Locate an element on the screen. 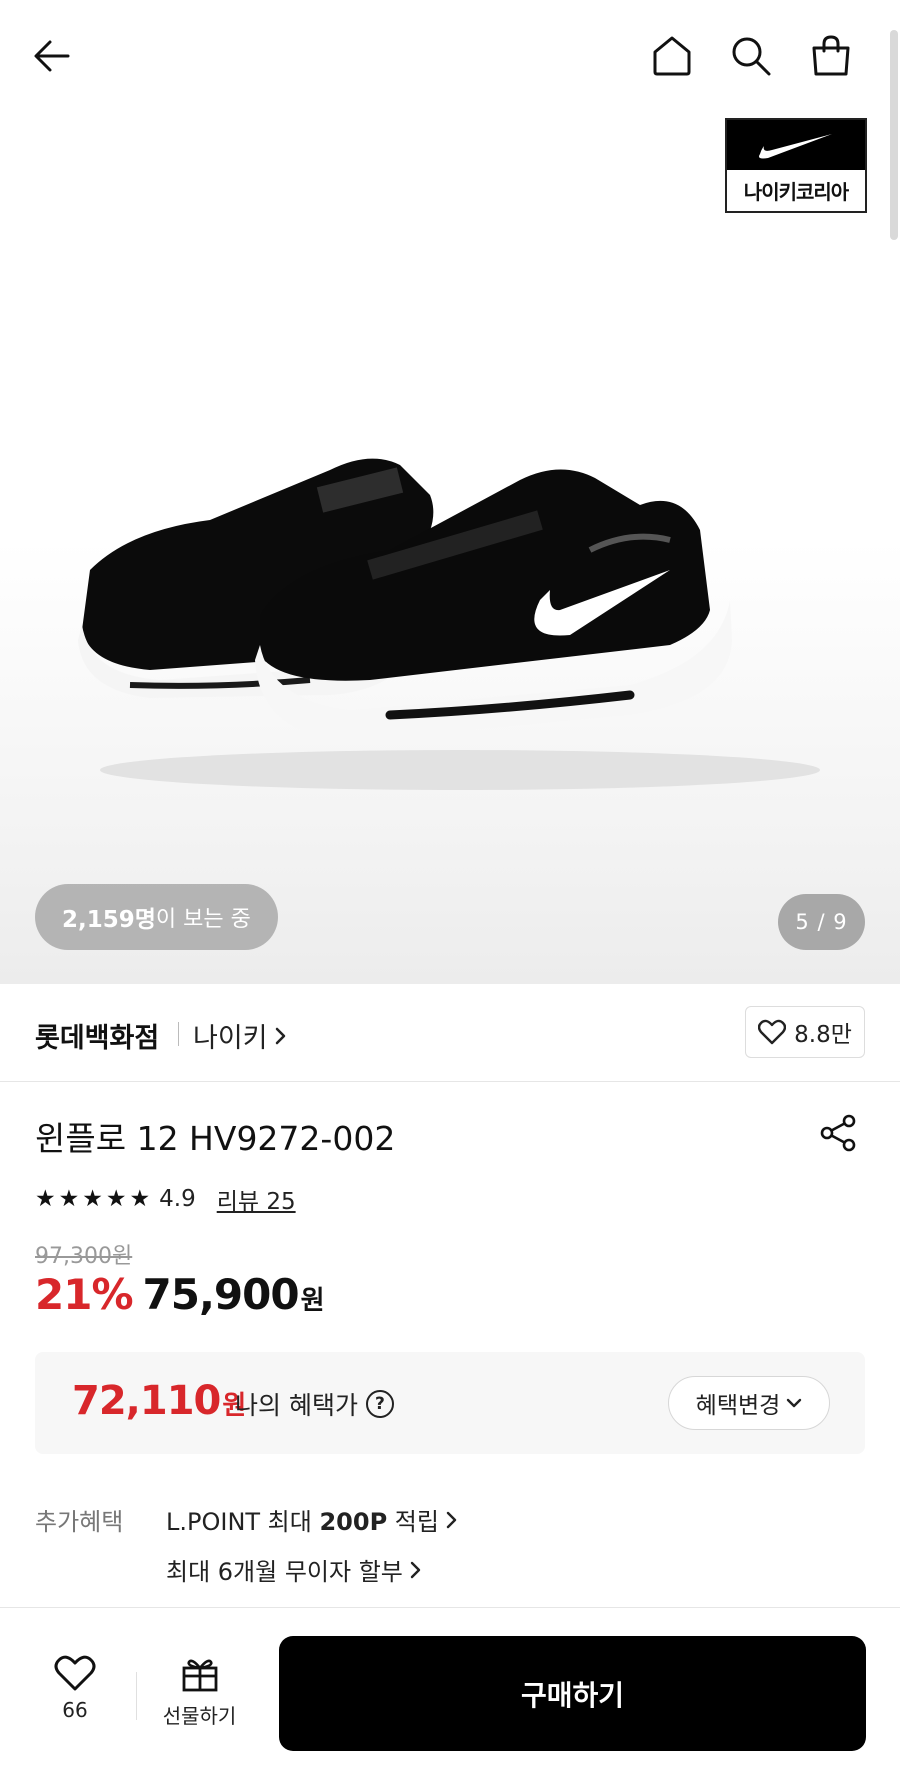 The width and height of the screenshot is (900, 1775). brand-logo-text: 나이키코리아 is located at coordinates (796, 192).